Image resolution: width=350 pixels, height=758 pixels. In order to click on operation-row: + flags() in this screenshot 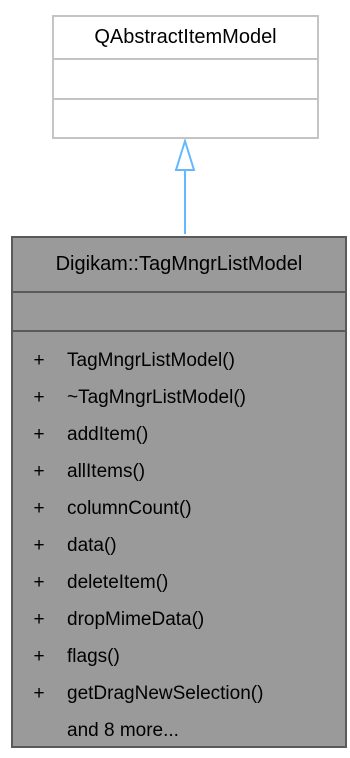, I will do `click(179, 656)`.